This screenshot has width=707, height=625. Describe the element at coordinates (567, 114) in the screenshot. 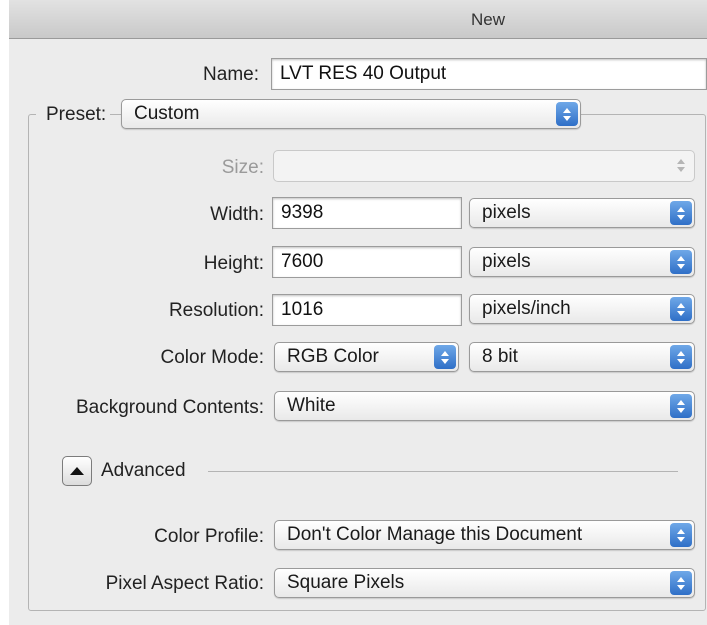

I see `preset-stepper-icon` at that location.